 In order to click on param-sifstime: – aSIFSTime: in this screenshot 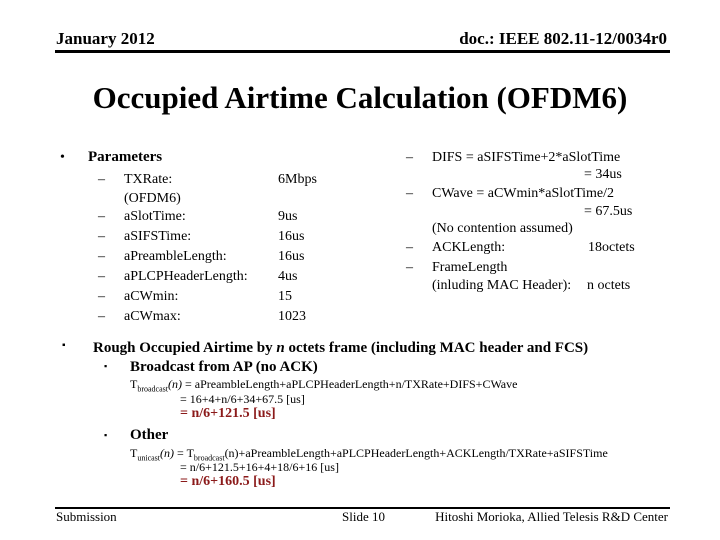, I will do `click(144, 237)`.